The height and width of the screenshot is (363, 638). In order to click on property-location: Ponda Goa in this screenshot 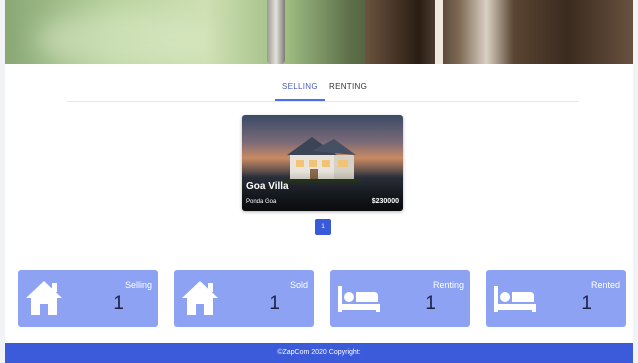, I will do `click(261, 202)`.